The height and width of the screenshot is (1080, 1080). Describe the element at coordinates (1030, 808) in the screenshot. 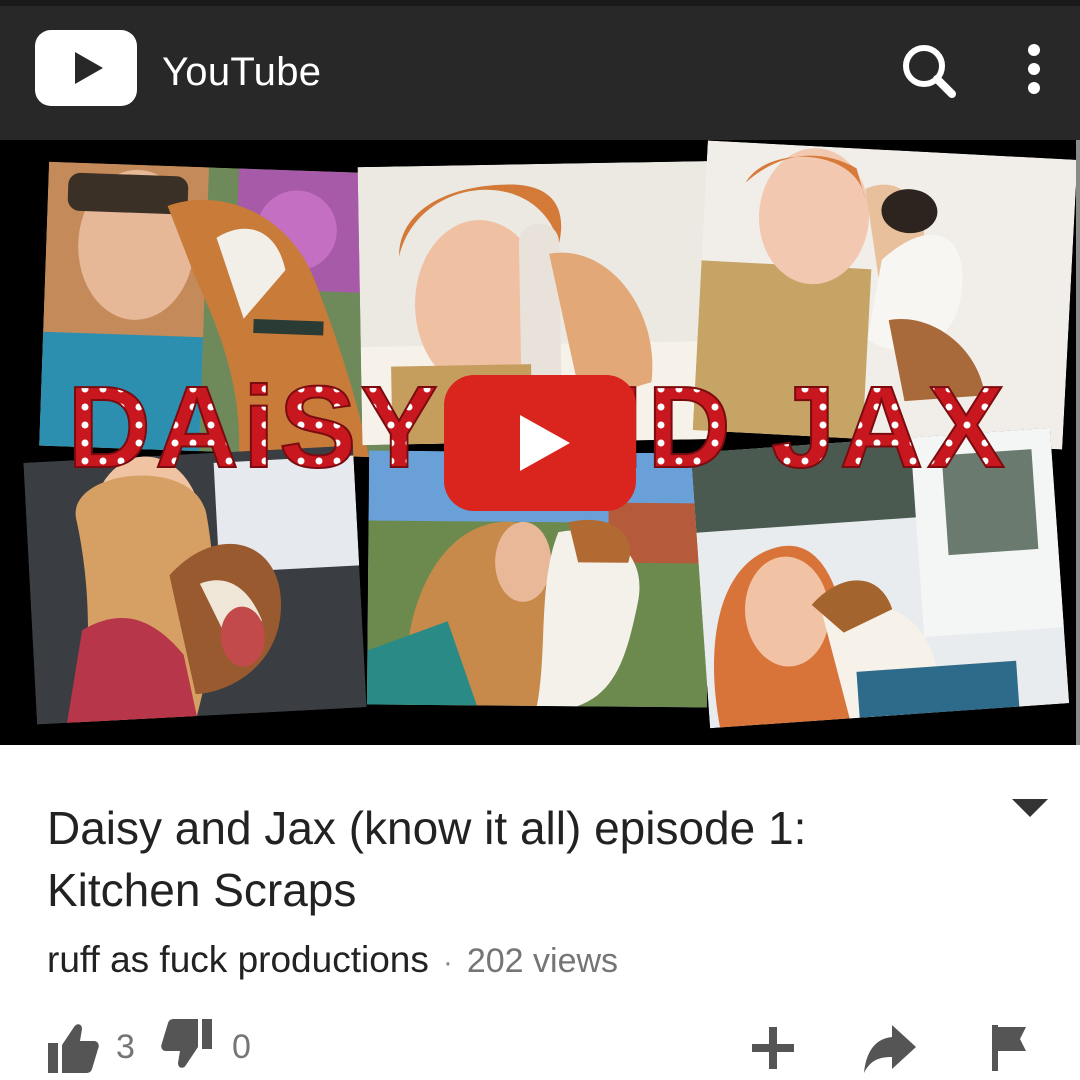

I see `chevron-down-icon` at that location.